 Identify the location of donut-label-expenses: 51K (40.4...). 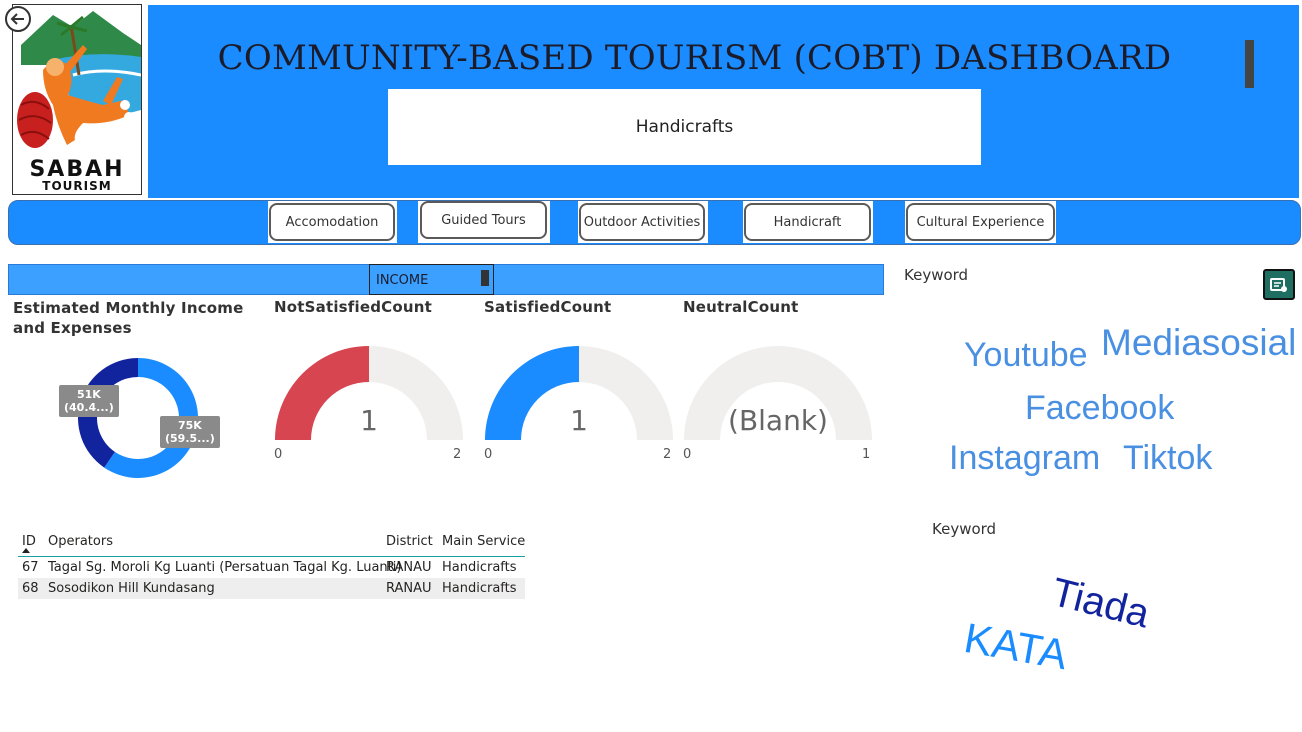
(89, 401).